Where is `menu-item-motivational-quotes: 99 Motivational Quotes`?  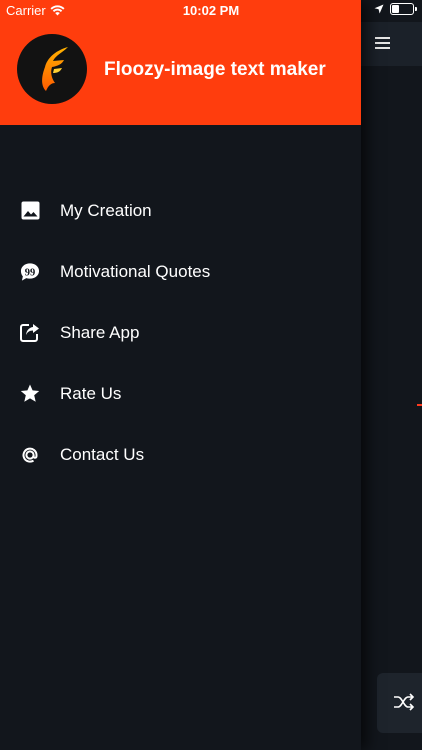 menu-item-motivational-quotes: 99 Motivational Quotes is located at coordinates (180, 271).